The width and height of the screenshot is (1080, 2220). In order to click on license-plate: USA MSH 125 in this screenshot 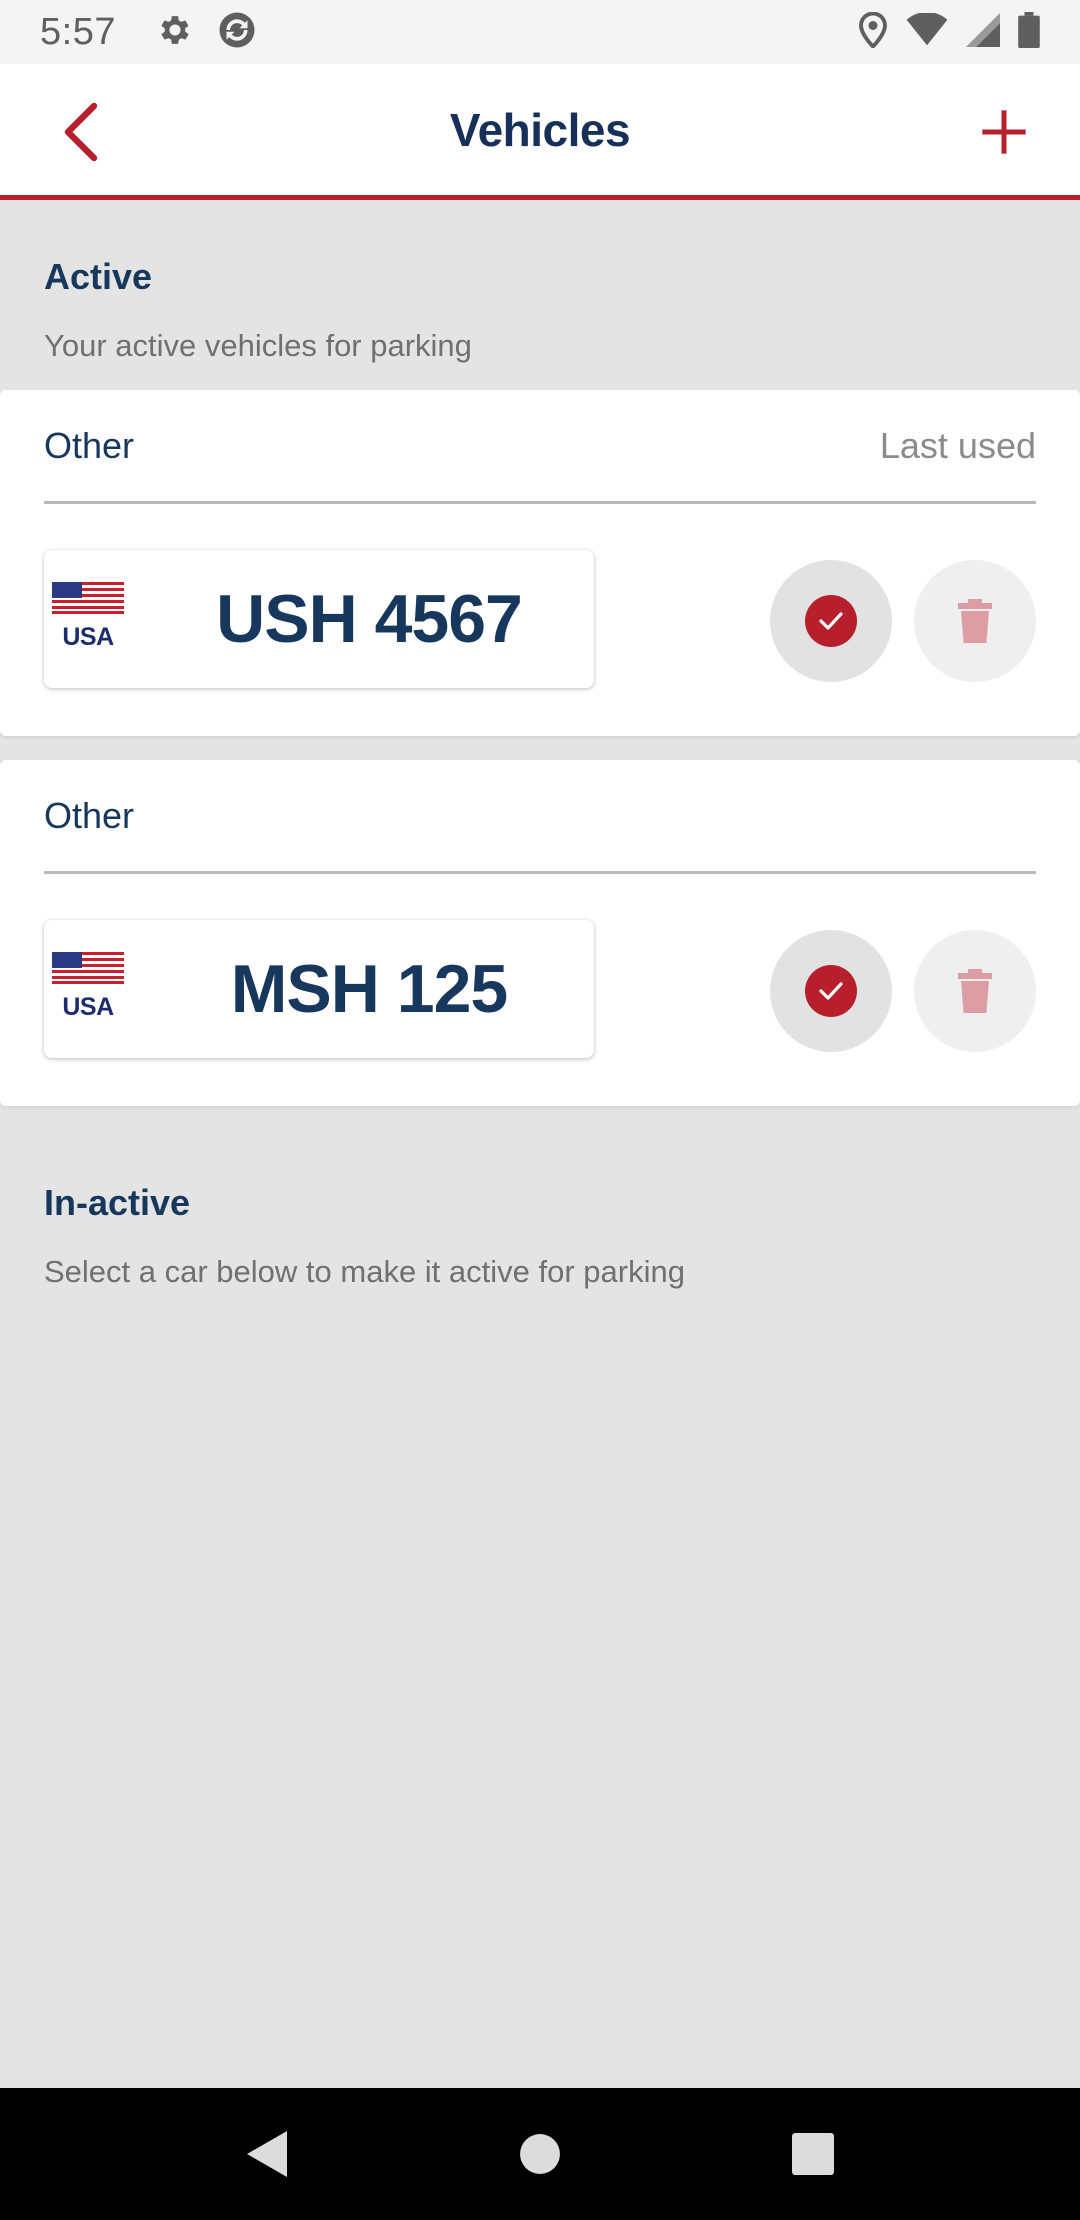, I will do `click(319, 989)`.